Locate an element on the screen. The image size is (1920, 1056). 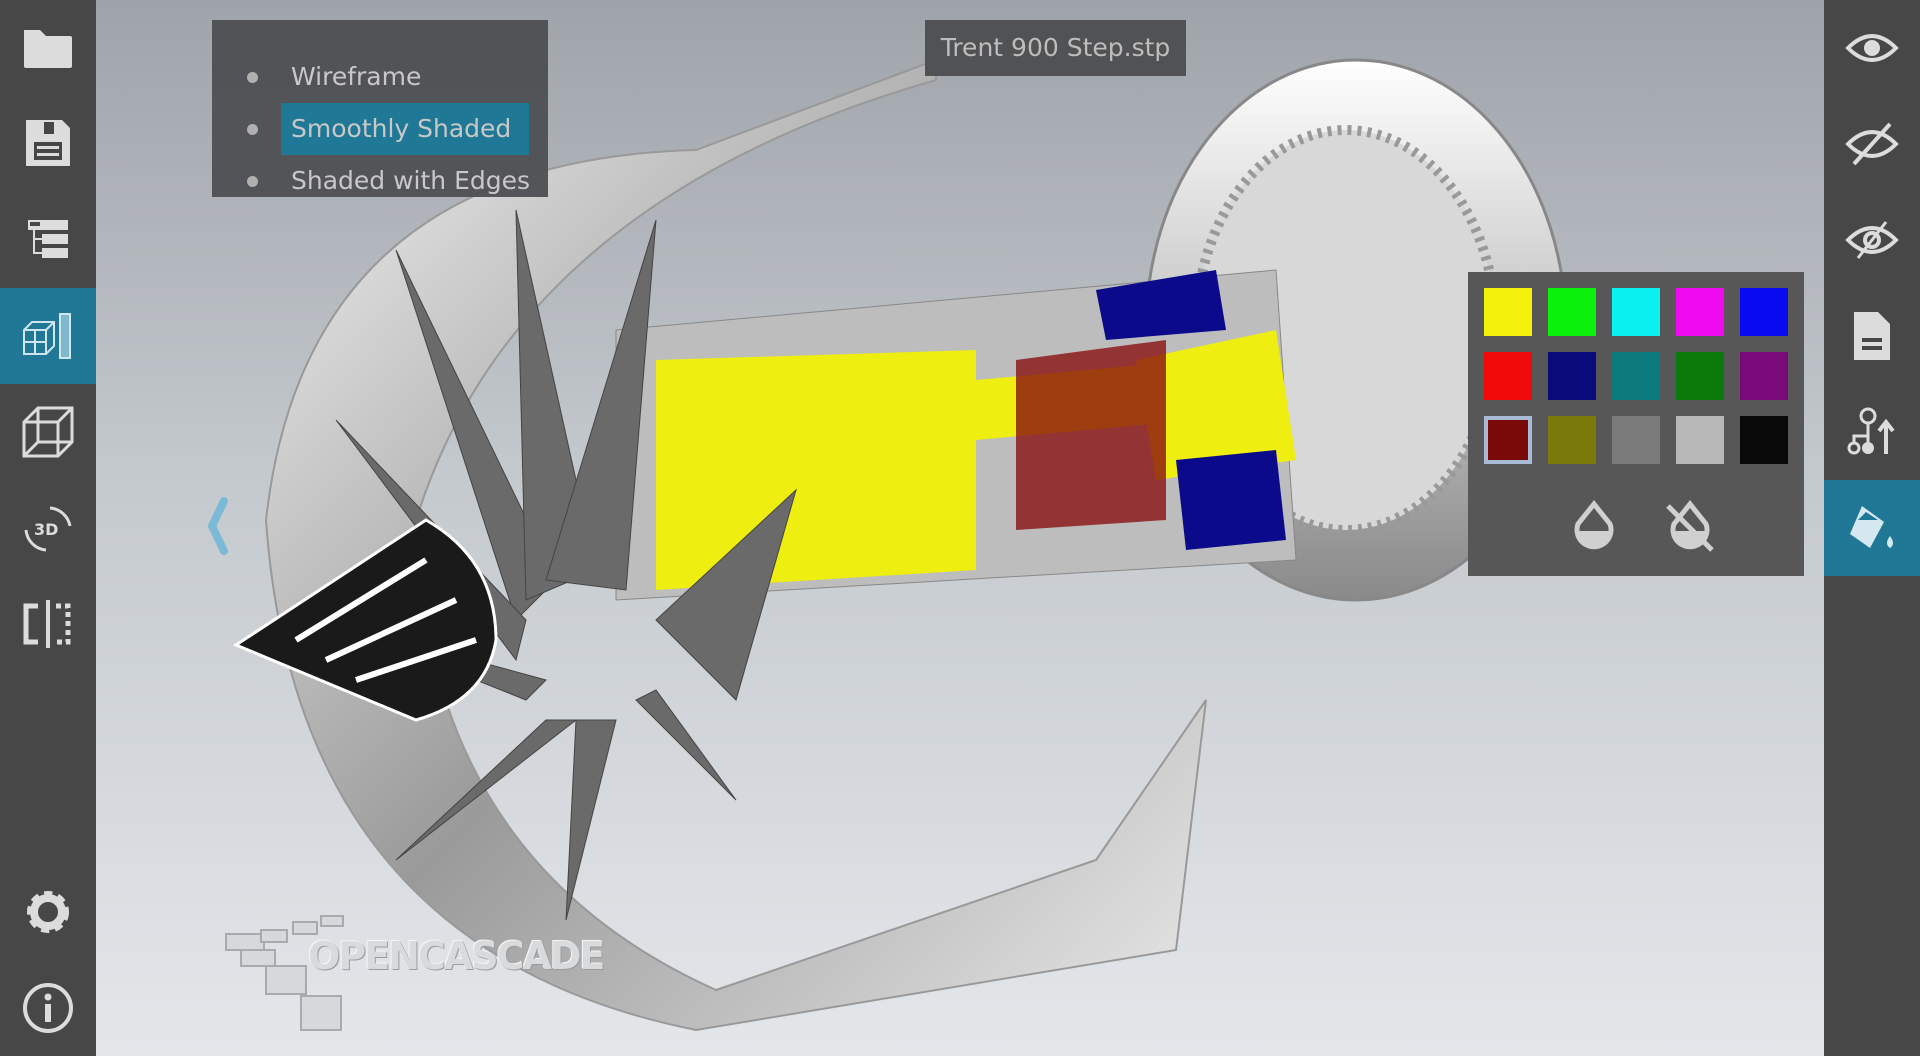
eye-icon is located at coordinates (1872, 48).